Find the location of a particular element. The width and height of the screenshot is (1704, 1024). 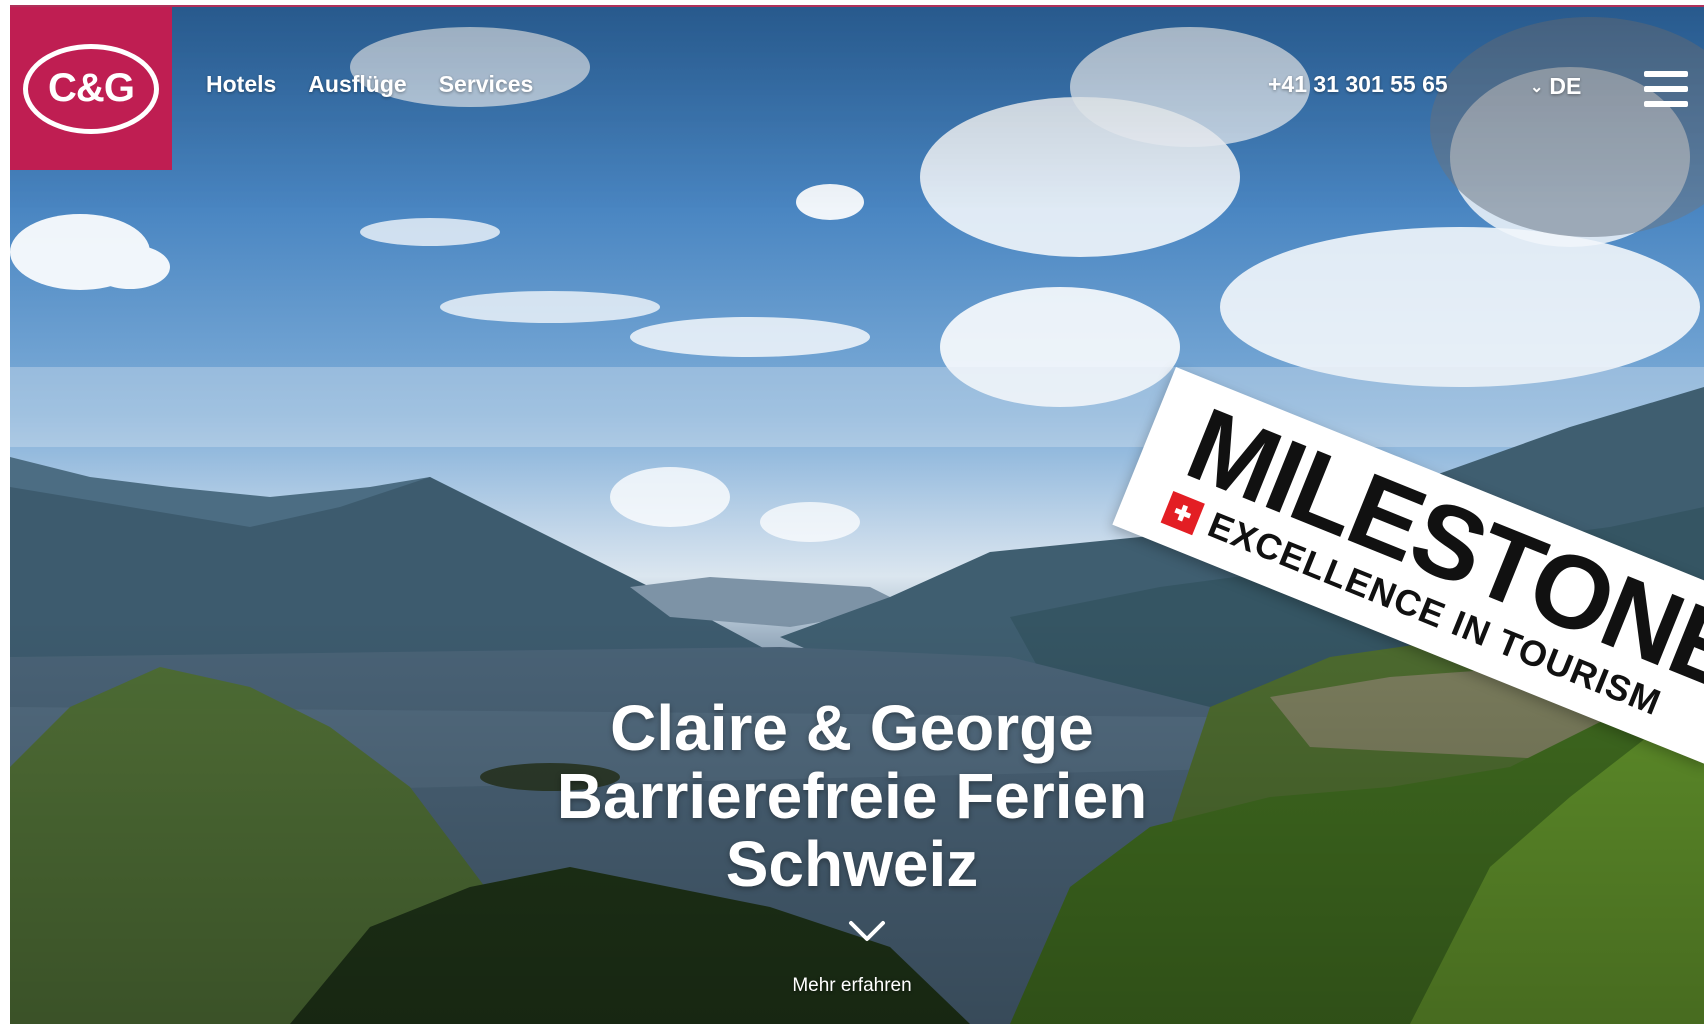

chevron-down-icon is located at coordinates (867, 931).